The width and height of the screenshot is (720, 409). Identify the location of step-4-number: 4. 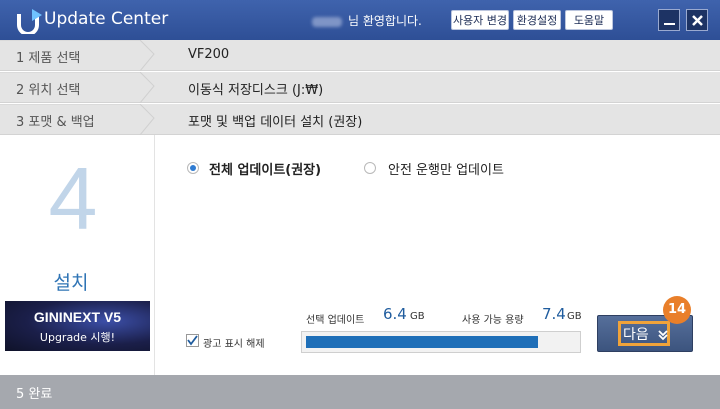
(73, 198).